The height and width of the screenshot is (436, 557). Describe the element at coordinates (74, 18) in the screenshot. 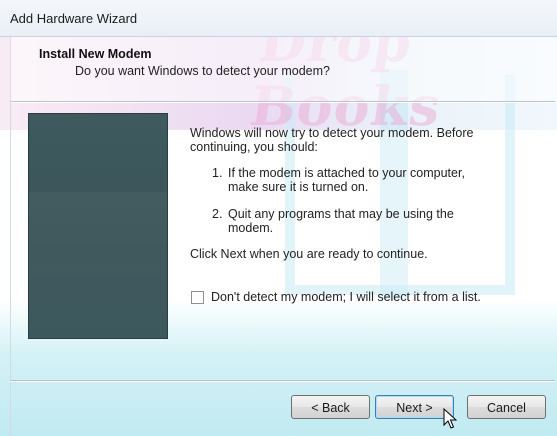

I see `window-title: Add Hardware Wizard` at that location.